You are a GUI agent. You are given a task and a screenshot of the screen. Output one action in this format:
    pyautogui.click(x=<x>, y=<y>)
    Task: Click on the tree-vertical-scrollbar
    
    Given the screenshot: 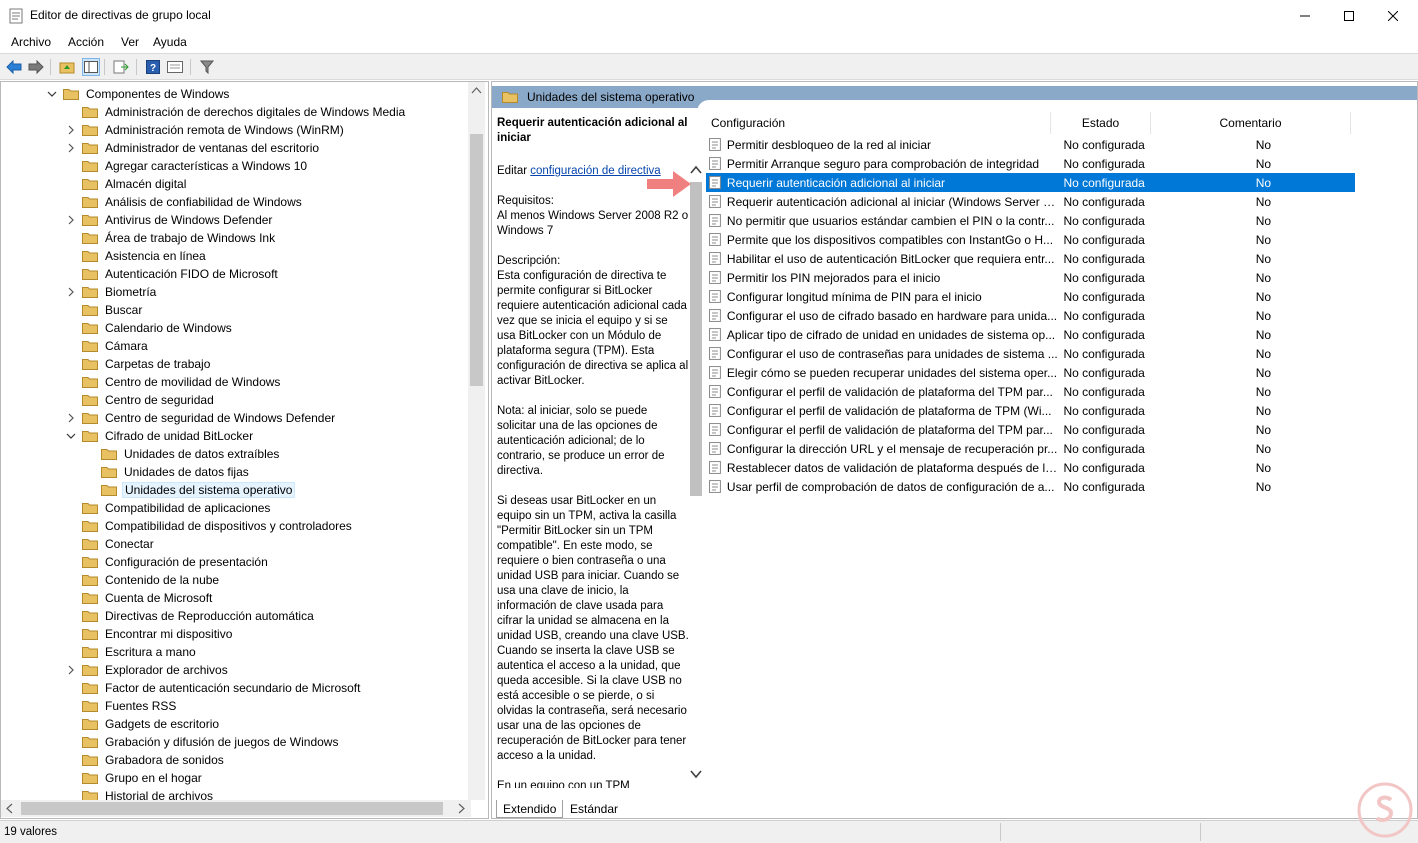 What is the action you would take?
    pyautogui.click(x=476, y=441)
    